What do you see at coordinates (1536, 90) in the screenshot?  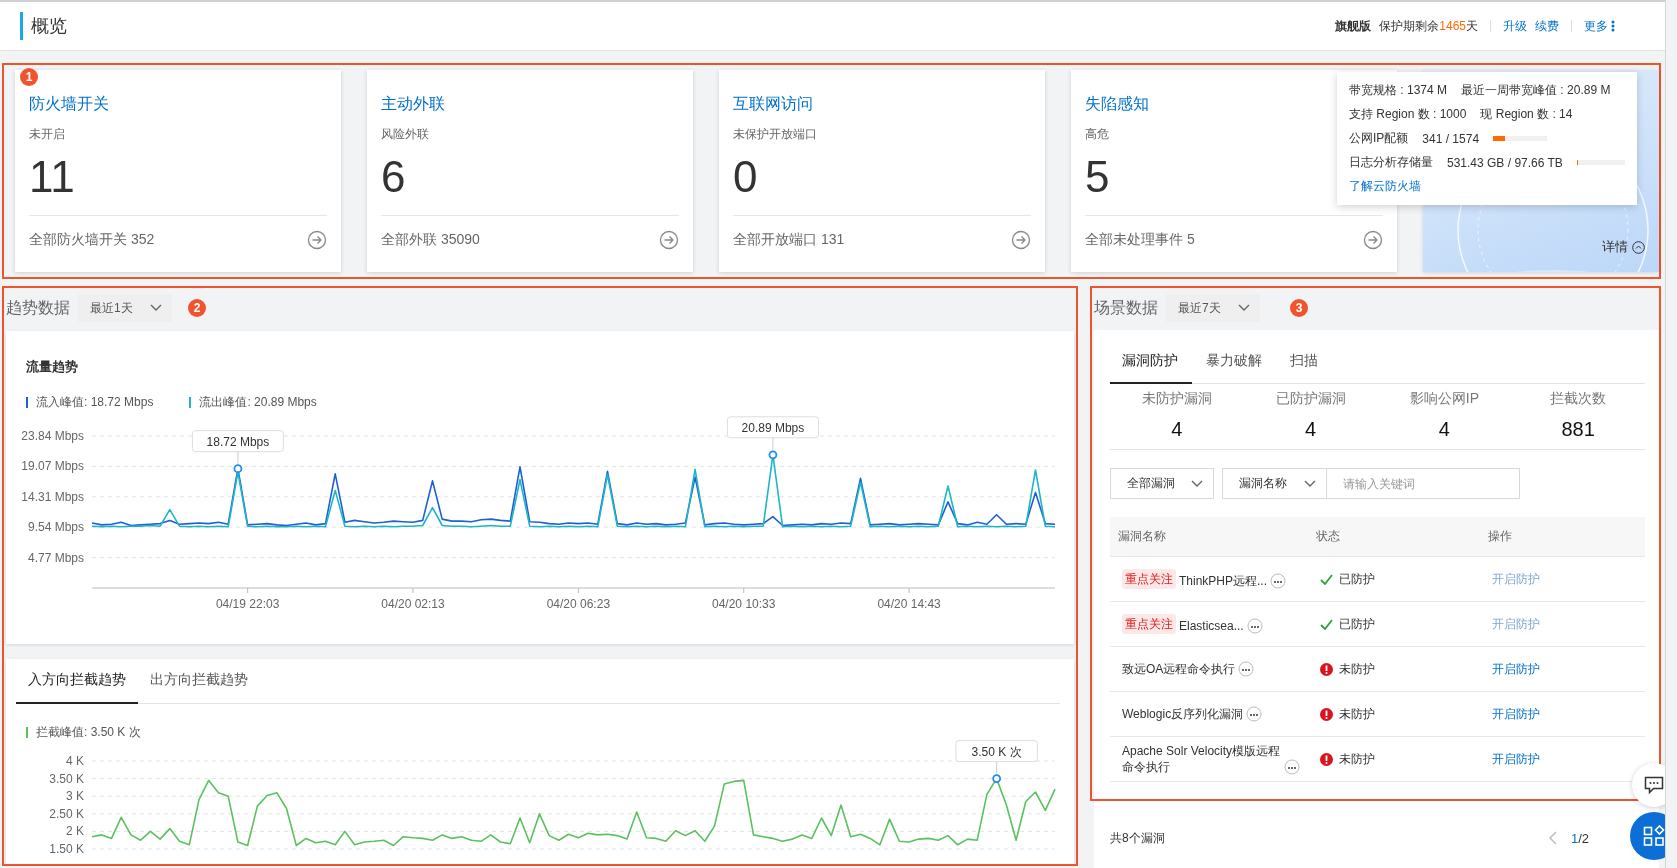 I see `quota-text: 最近一周带宽峰值 : 20.89 M` at bounding box center [1536, 90].